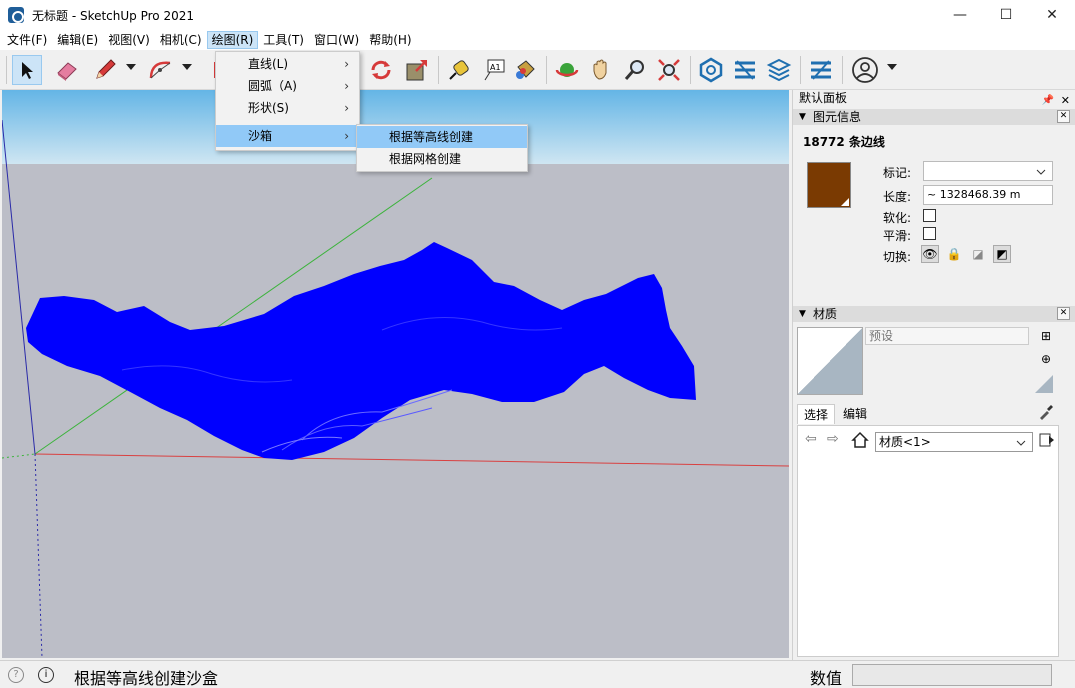 This screenshot has height=688, width=1075. Describe the element at coordinates (390, 40) in the screenshot. I see `menu-help: 帮助(H)` at that location.